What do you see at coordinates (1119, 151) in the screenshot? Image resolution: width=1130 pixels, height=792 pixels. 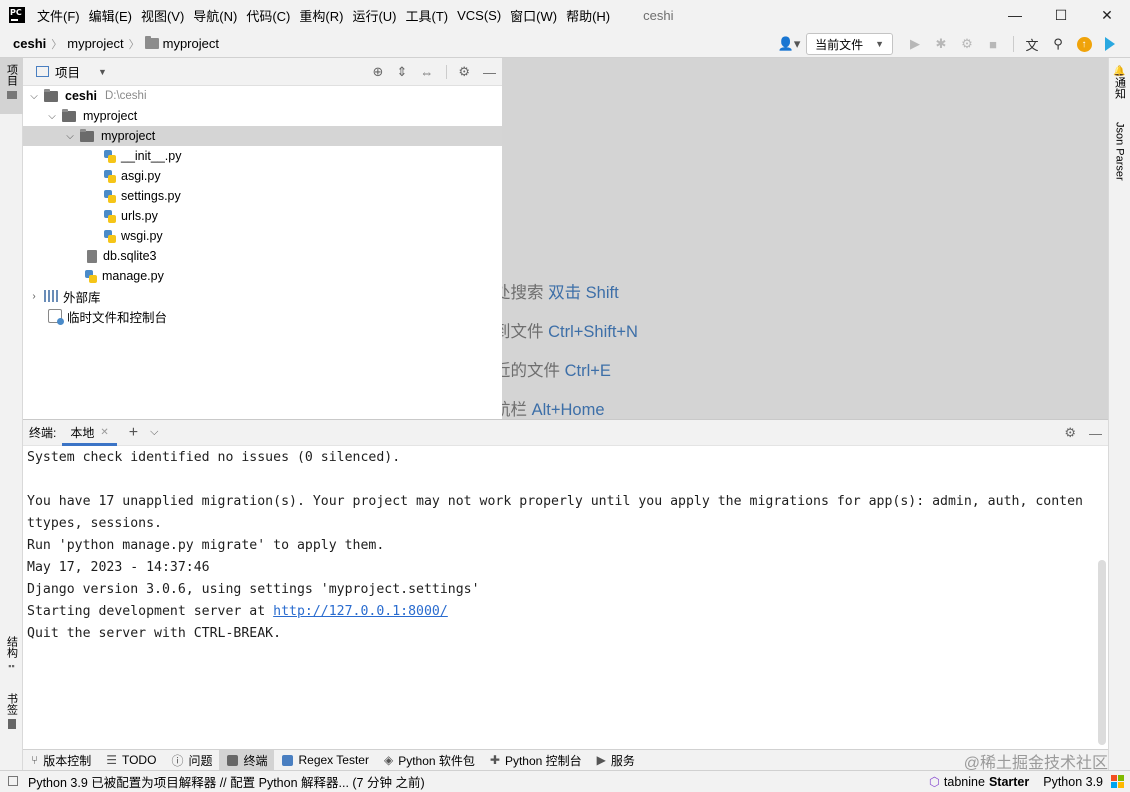 I see `json-parser-tool-tab: Json Parser` at bounding box center [1119, 151].